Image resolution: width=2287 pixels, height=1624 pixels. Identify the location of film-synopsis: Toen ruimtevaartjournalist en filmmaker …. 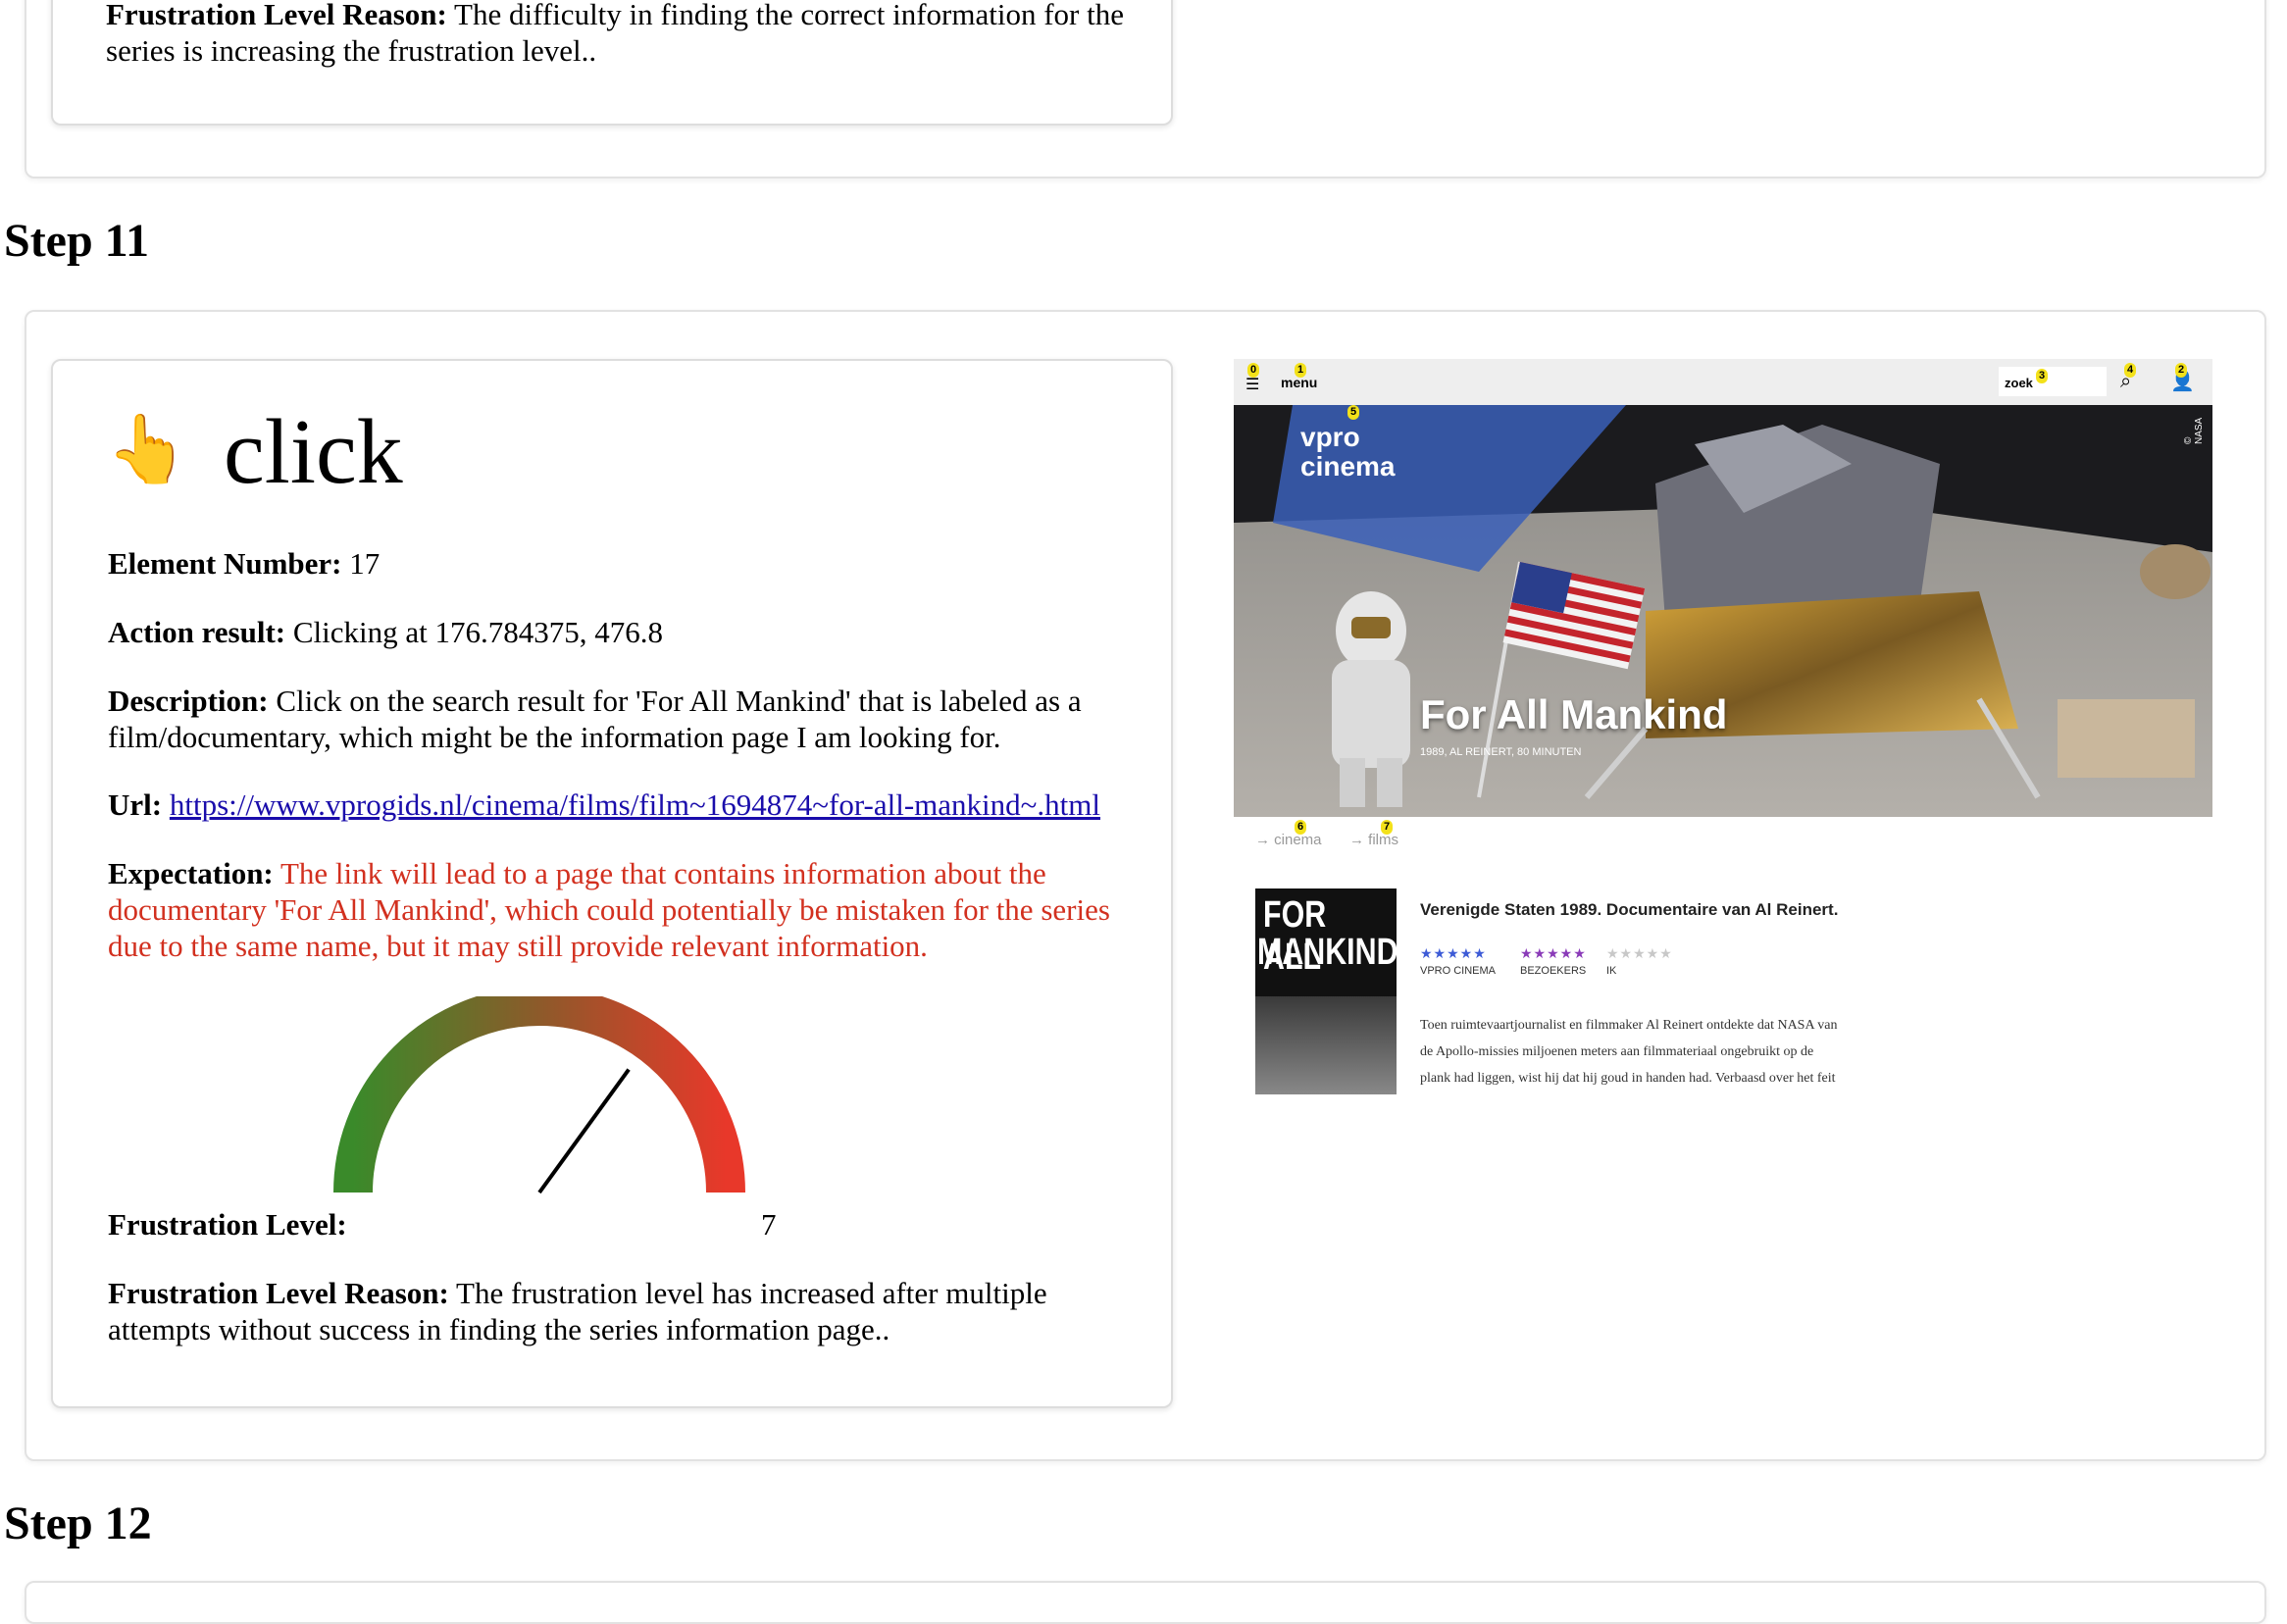
(1629, 1051).